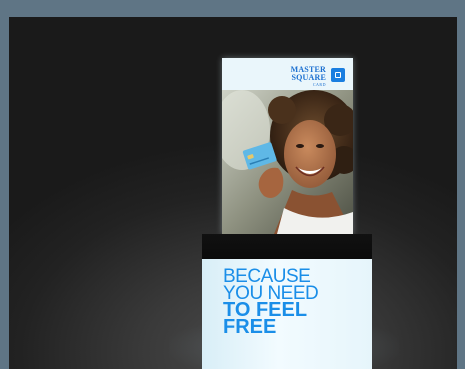 The width and height of the screenshot is (465, 369). I want to click on brand-logo-icon, so click(338, 75).